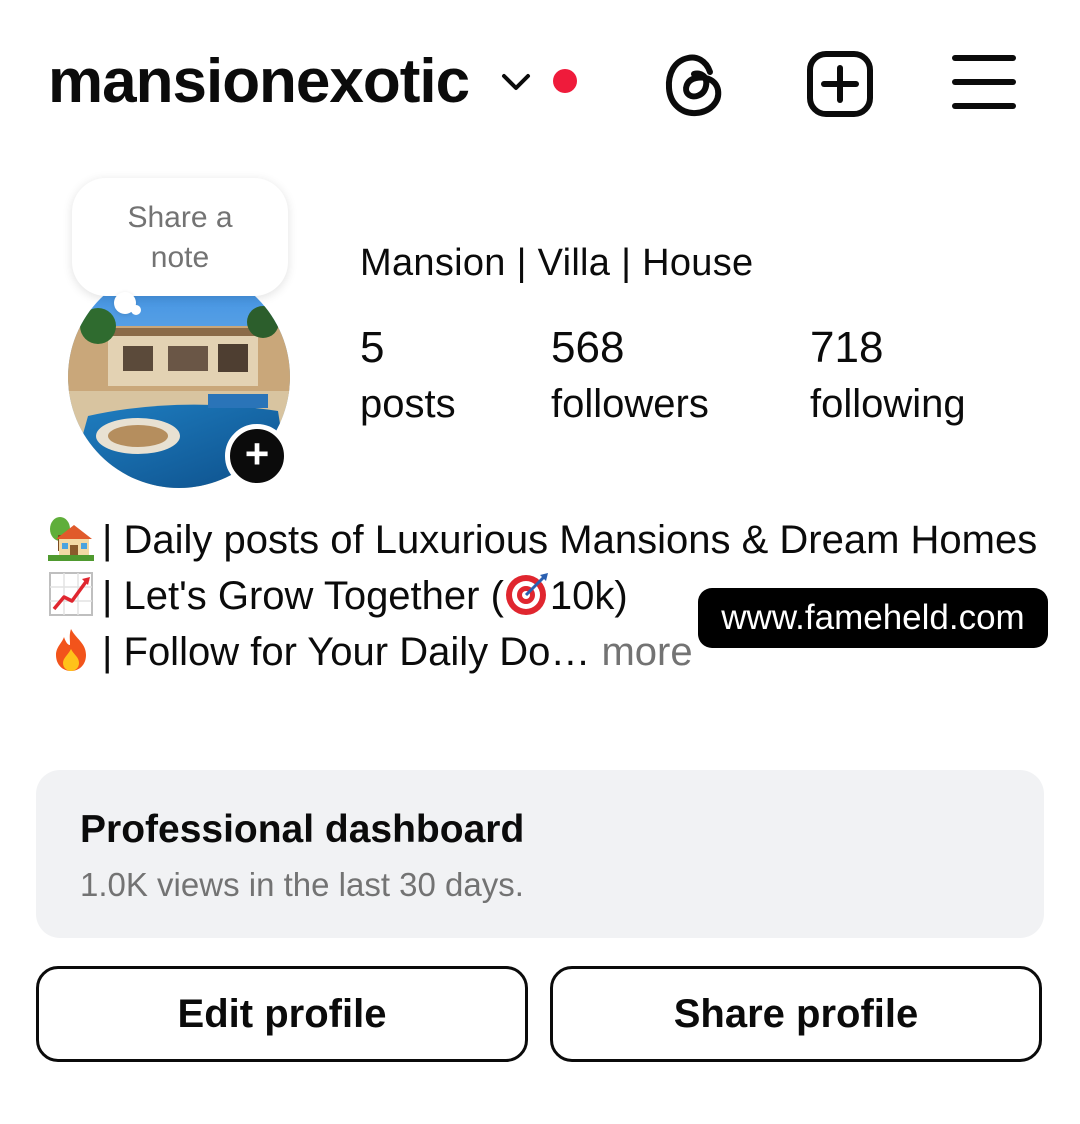 The image size is (1080, 1124). I want to click on chevron-down-icon, so click(516, 82).